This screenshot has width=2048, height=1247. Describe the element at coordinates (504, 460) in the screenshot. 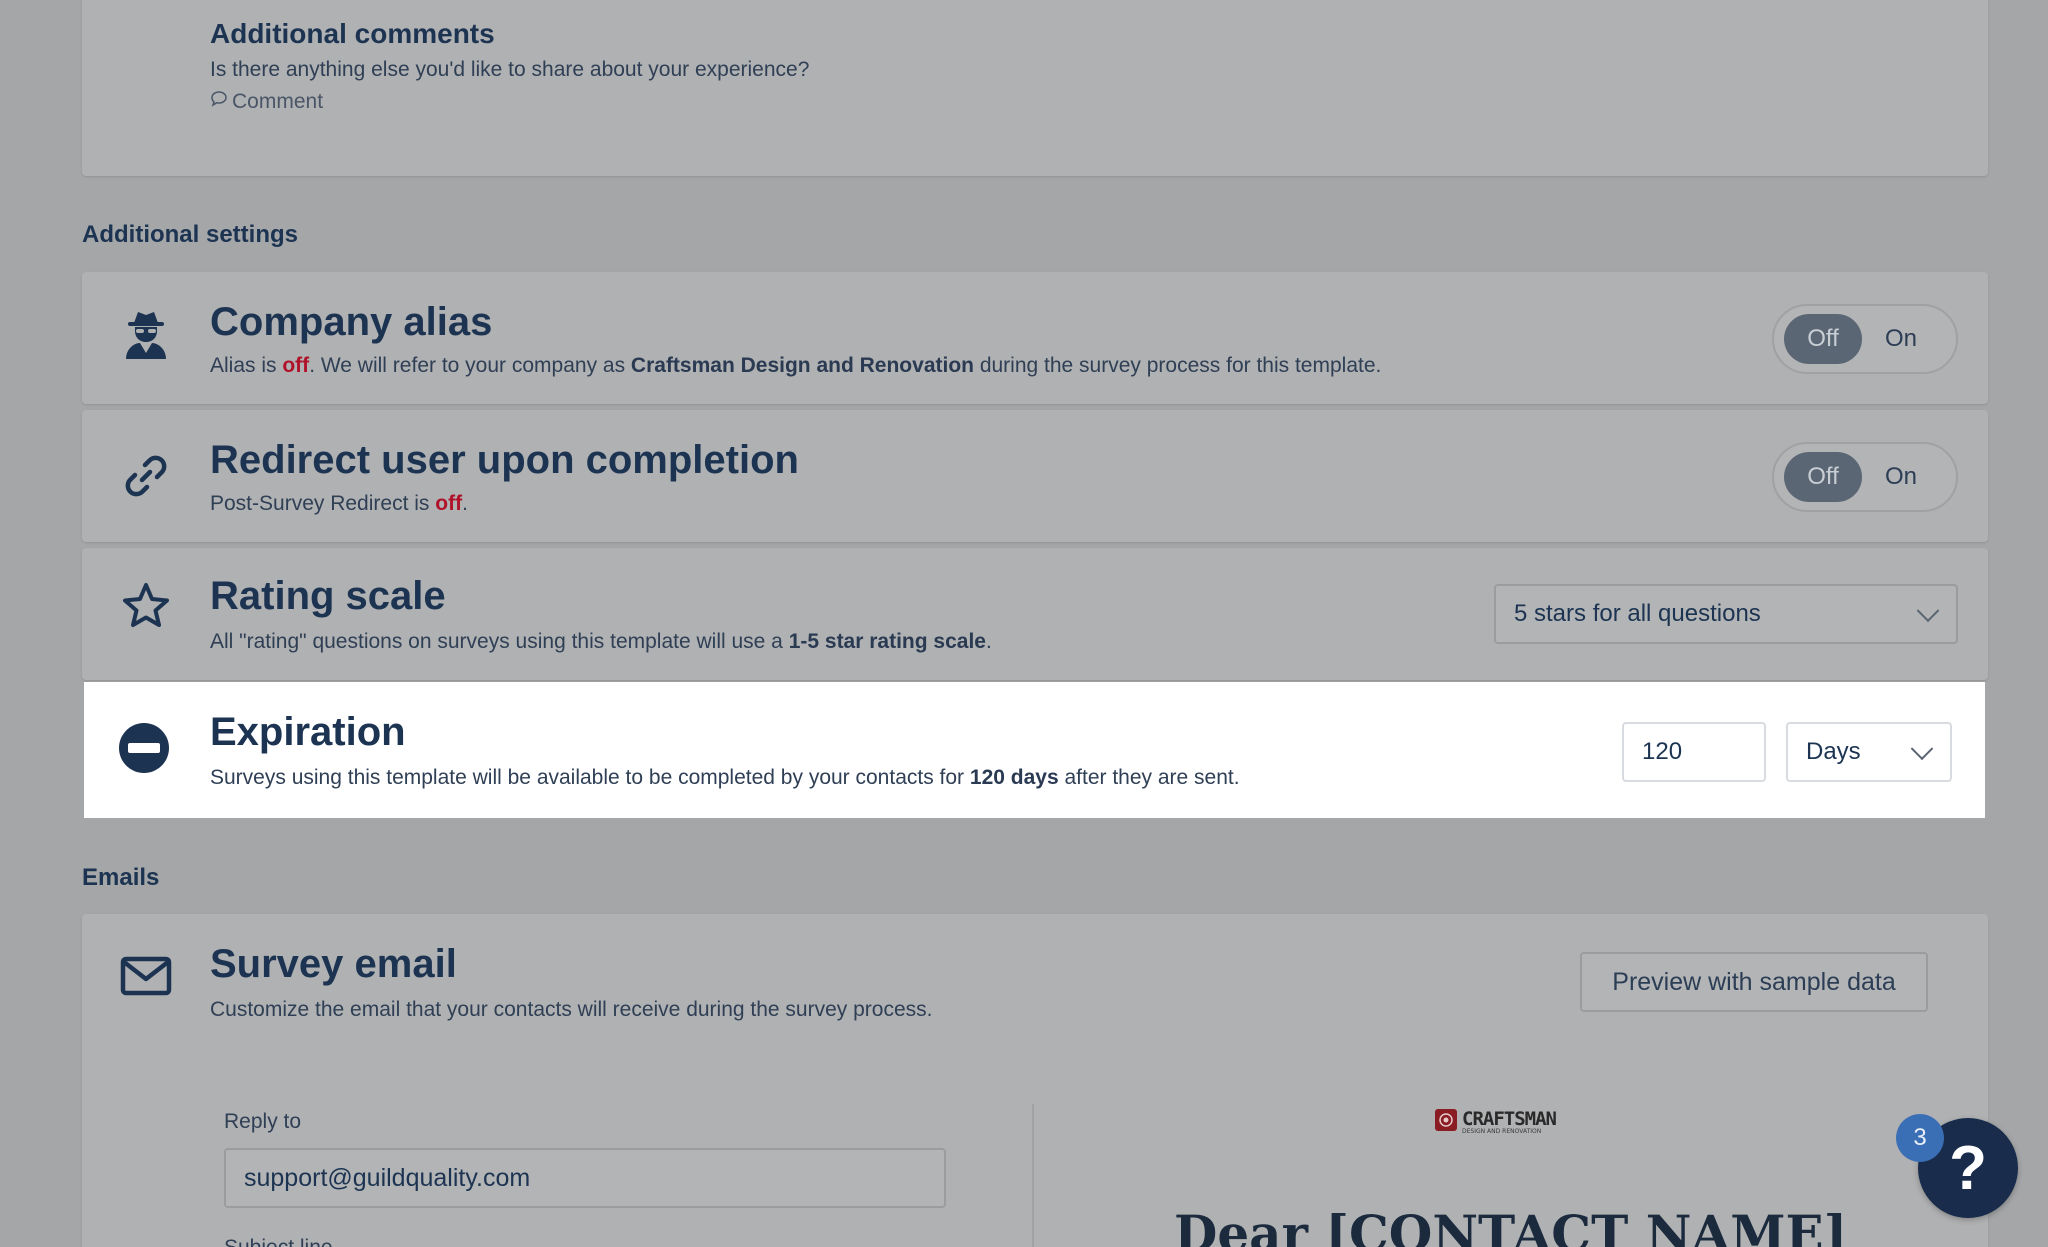

I see `redirect-title: Redirect user upon completion` at that location.